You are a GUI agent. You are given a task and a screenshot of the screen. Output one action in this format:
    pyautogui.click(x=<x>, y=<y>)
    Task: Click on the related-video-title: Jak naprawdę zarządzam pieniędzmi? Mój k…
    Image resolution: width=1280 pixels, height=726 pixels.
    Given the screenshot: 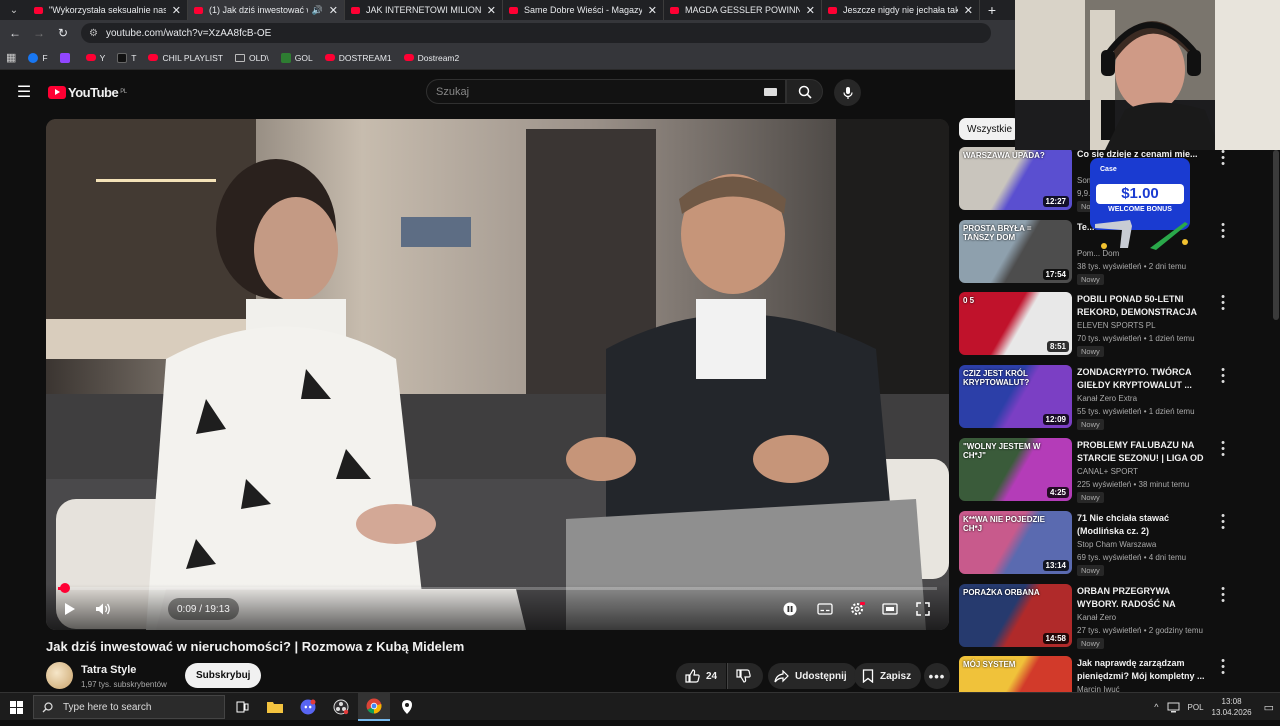 What is the action you would take?
    pyautogui.click(x=1145, y=669)
    